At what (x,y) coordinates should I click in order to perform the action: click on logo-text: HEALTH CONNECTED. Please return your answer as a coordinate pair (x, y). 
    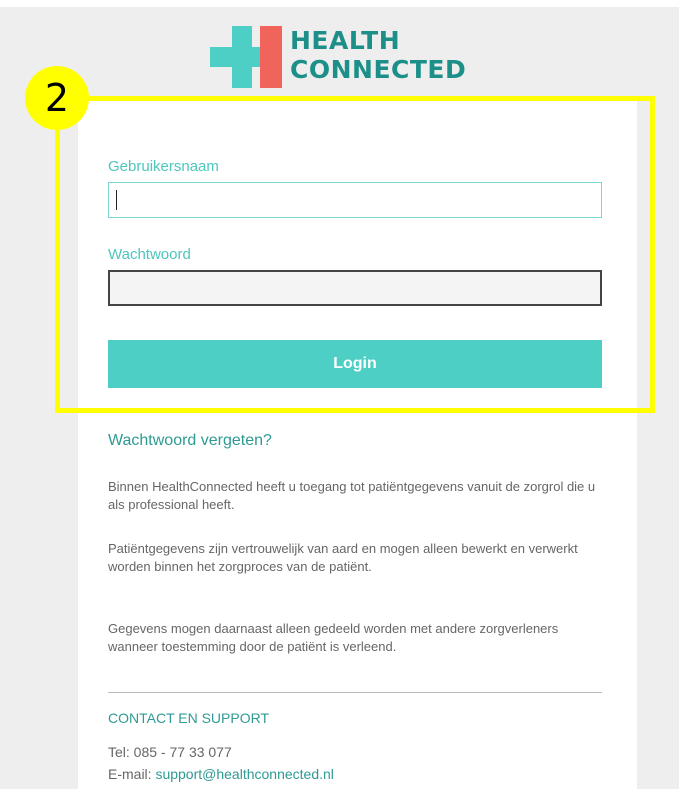
    Looking at the image, I should click on (378, 55).